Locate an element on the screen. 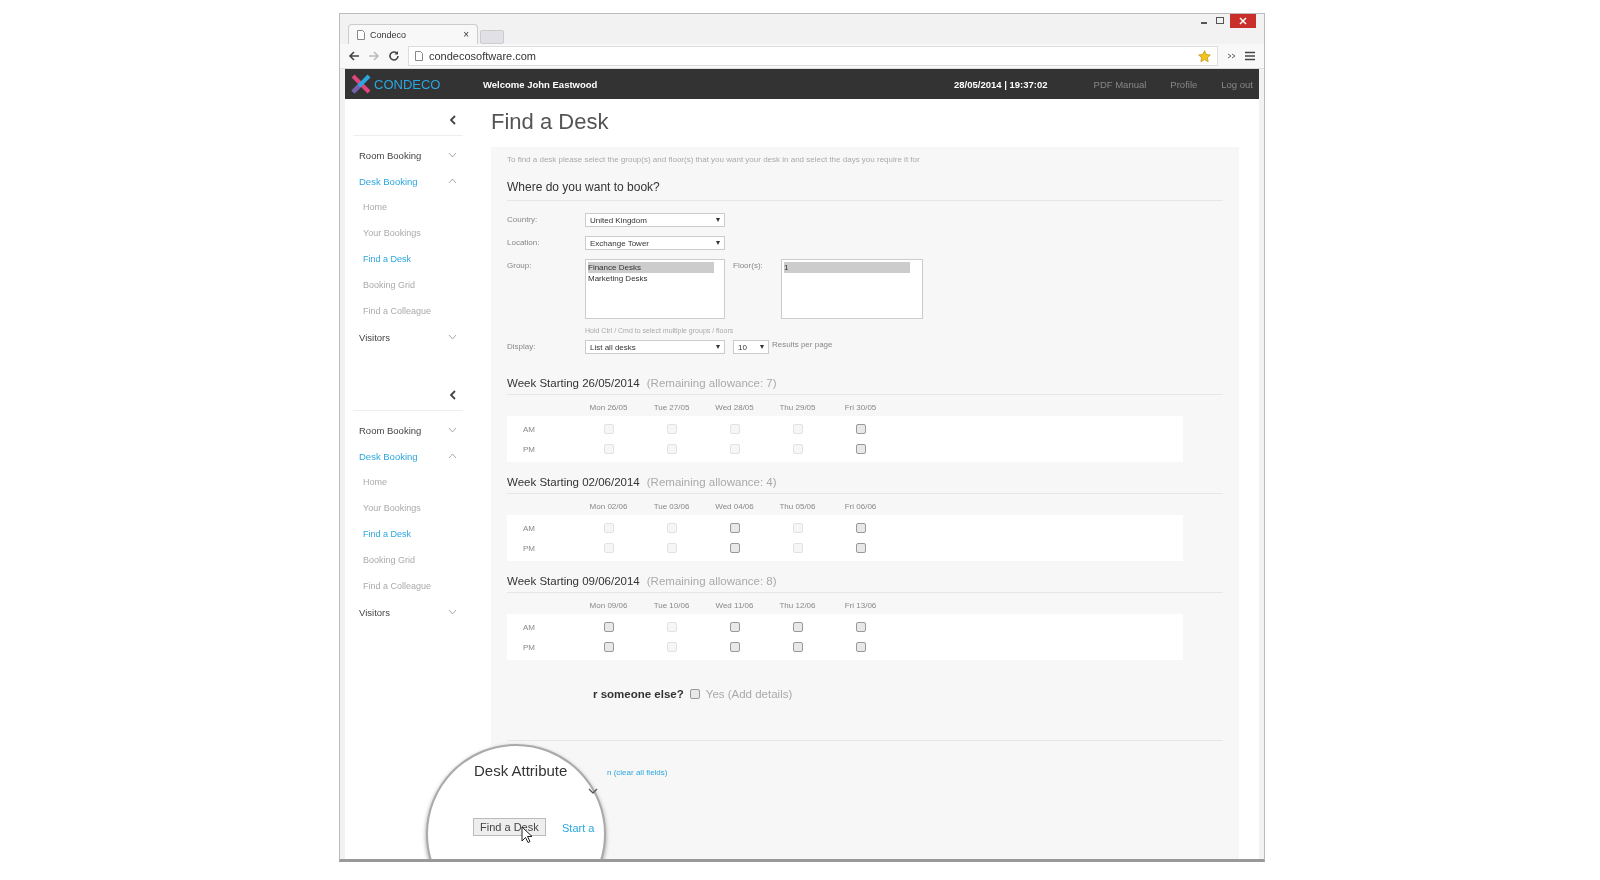  back-icon is located at coordinates (354, 56).